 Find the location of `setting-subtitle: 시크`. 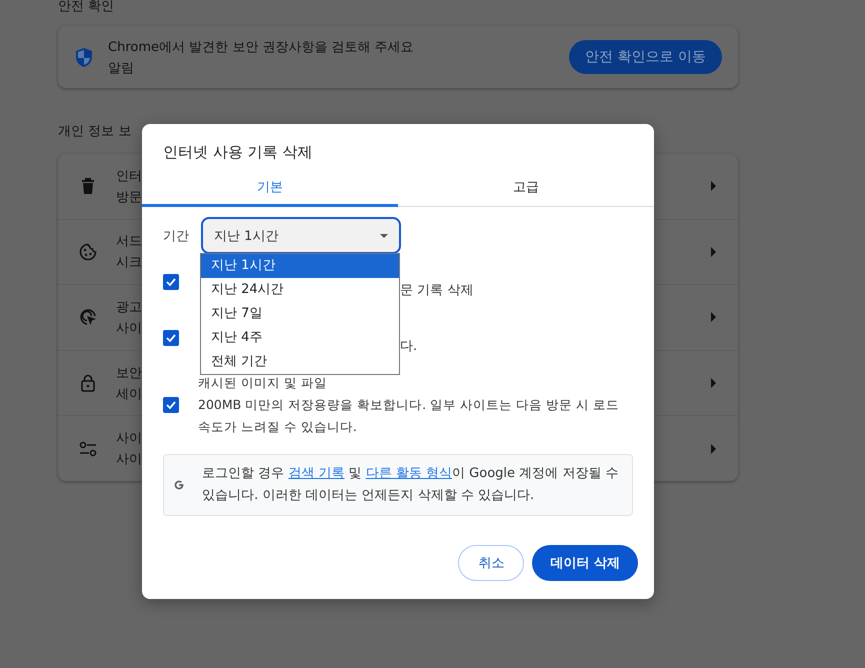

setting-subtitle: 시크 is located at coordinates (129, 263).